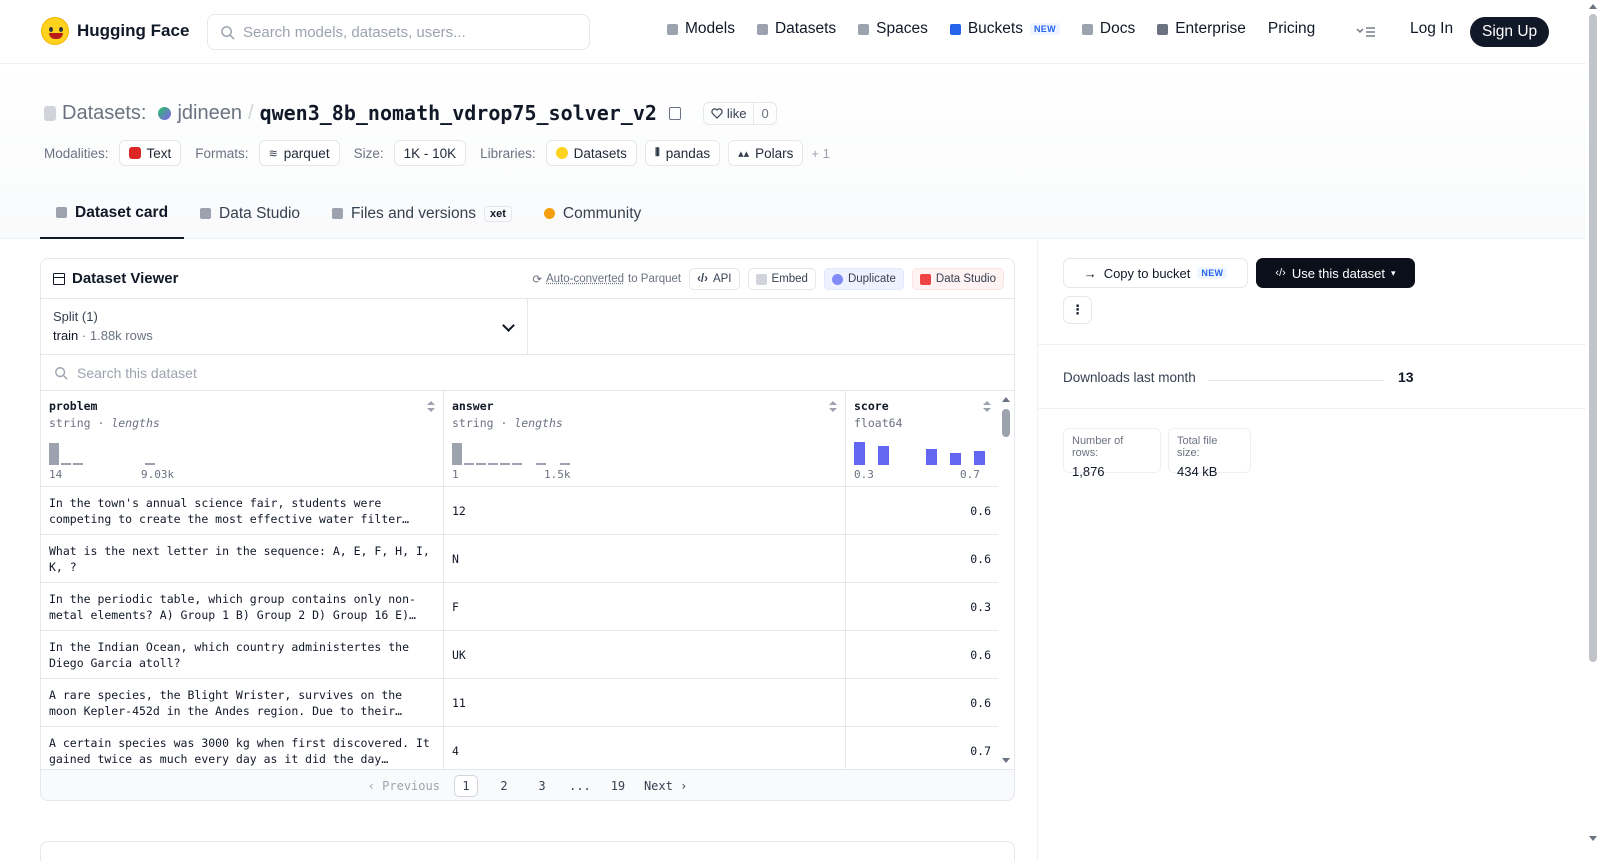 This screenshot has width=1600, height=861. I want to click on column-header-score: score float64 0.3 0.7, so click(922, 439).